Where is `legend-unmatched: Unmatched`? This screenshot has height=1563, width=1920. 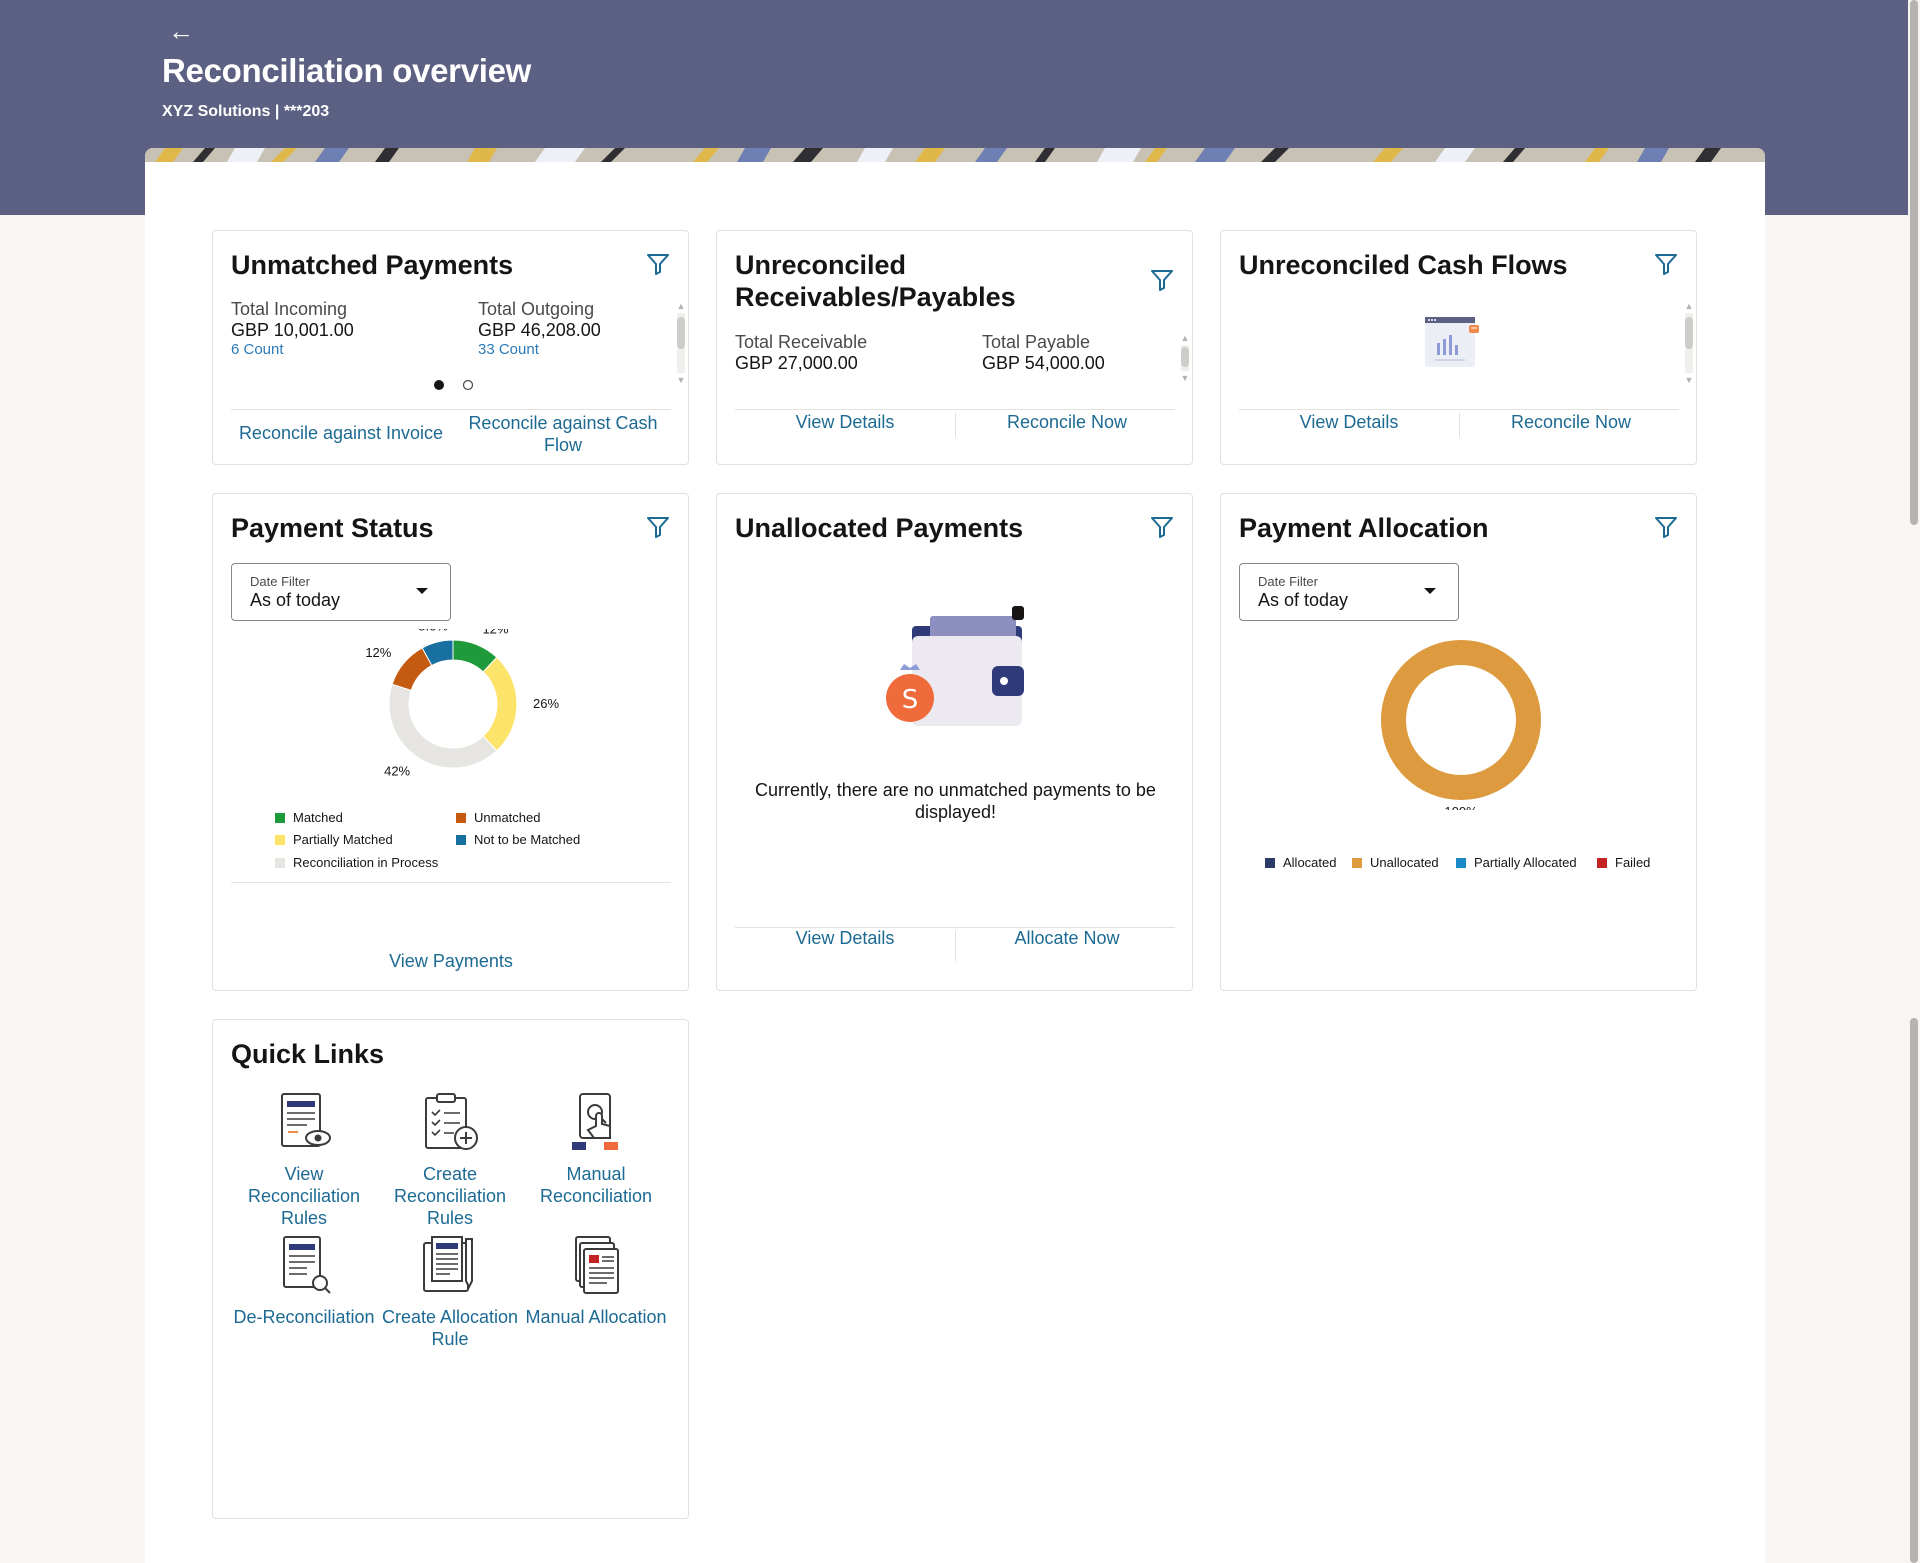
legend-unmatched: Unmatched is located at coordinates (498, 817).